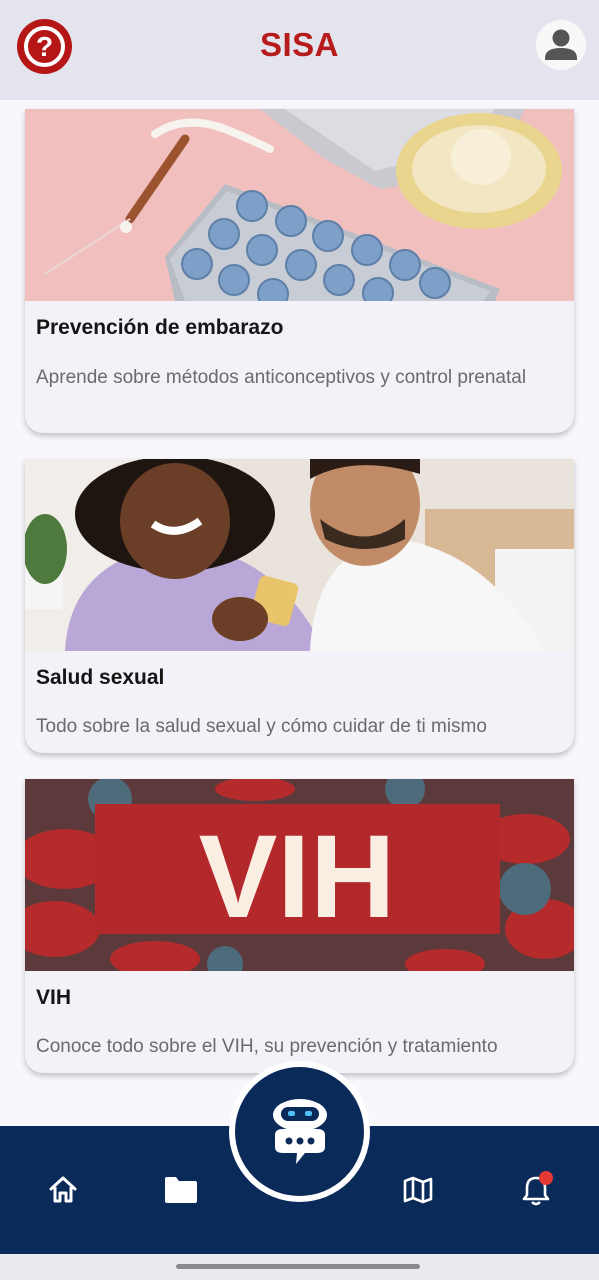  I want to click on vih-banner-text: VIH, so click(297, 877).